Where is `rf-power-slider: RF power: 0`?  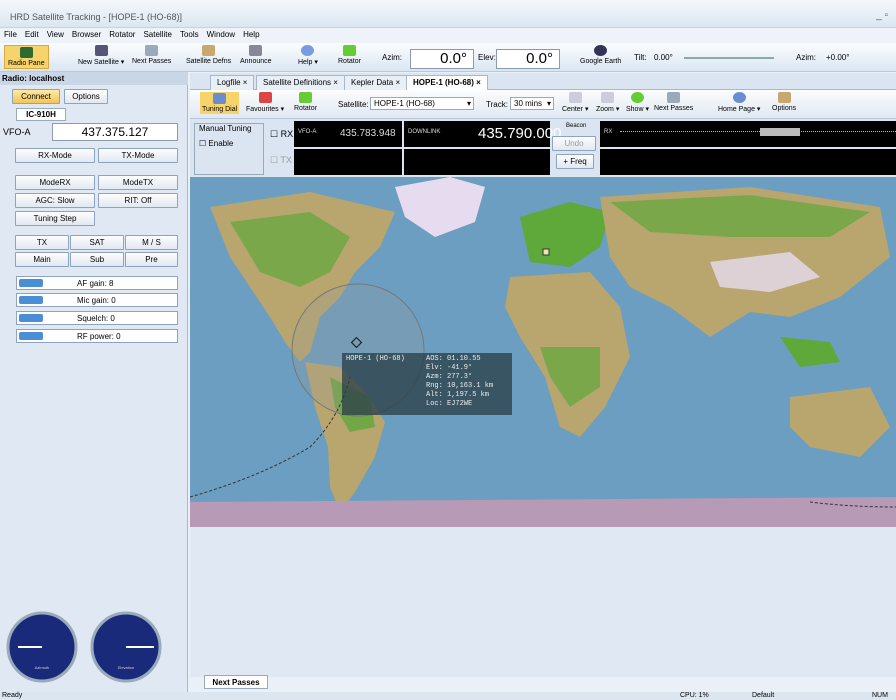 rf-power-slider: RF power: 0 is located at coordinates (97, 336).